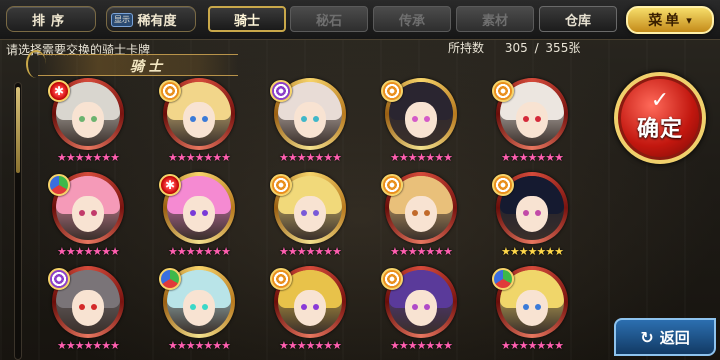  Describe the element at coordinates (659, 129) in the screenshot. I see `confirm-label: 确定` at that location.